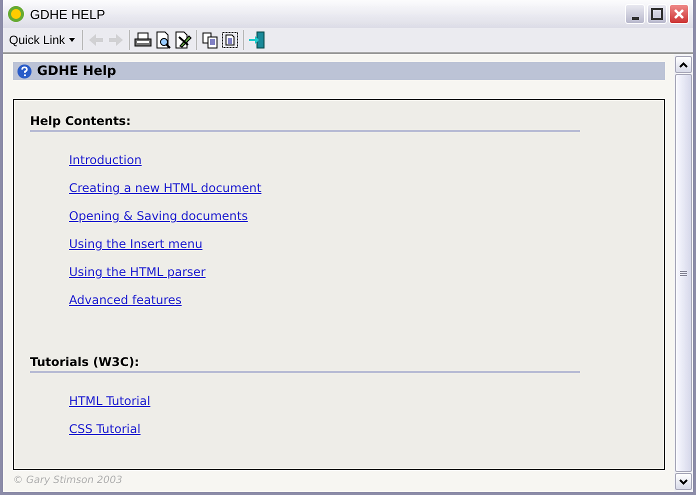  I want to click on help-link: HTML Tutorial, so click(109, 401).